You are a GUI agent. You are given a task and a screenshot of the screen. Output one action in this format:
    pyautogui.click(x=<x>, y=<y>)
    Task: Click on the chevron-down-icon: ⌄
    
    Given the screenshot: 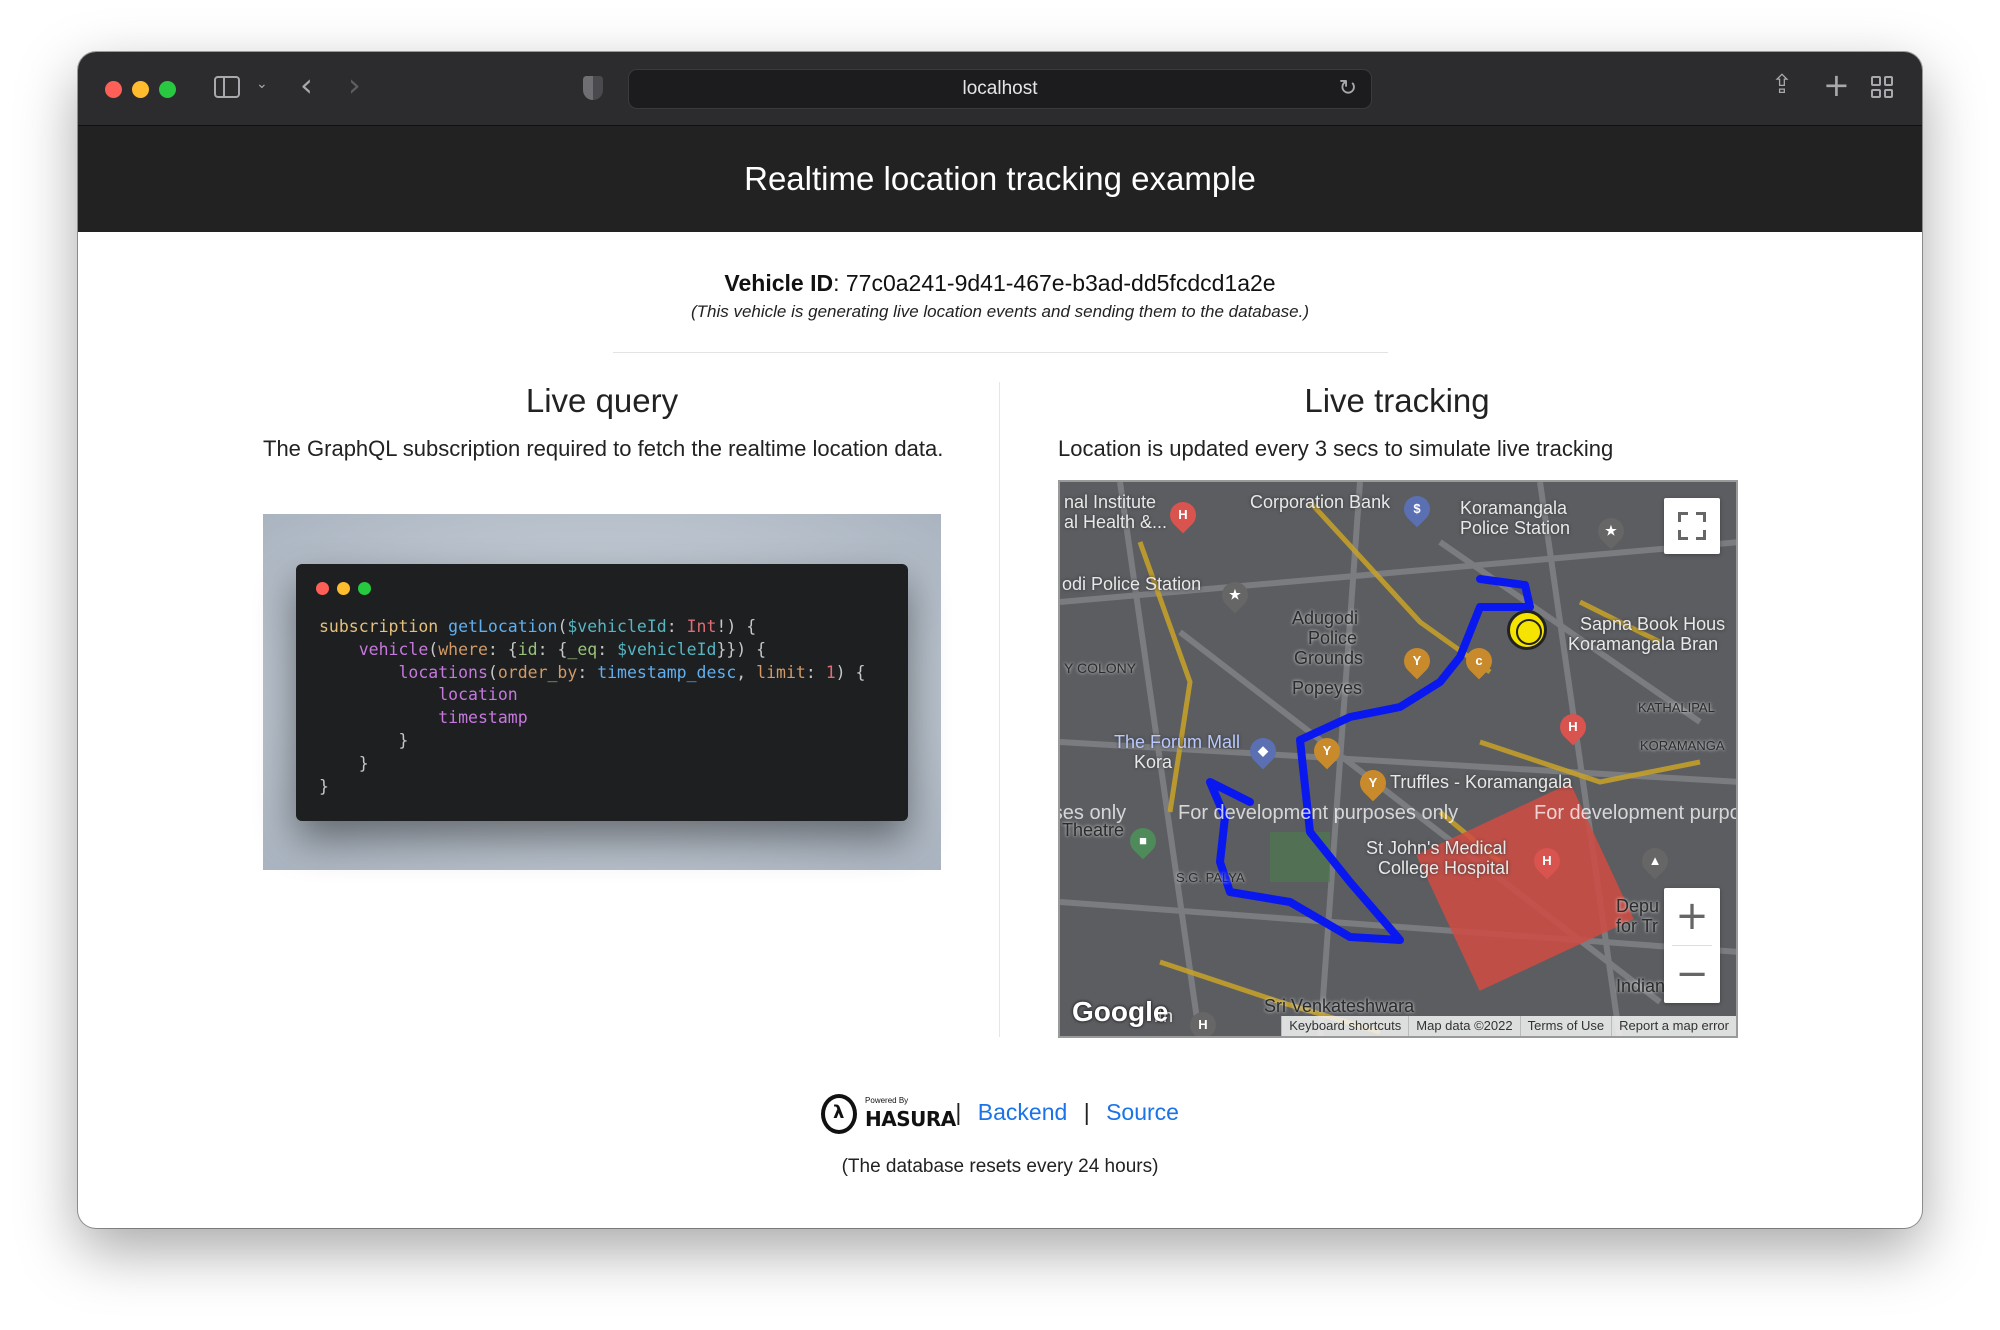 What is the action you would take?
    pyautogui.click(x=262, y=84)
    